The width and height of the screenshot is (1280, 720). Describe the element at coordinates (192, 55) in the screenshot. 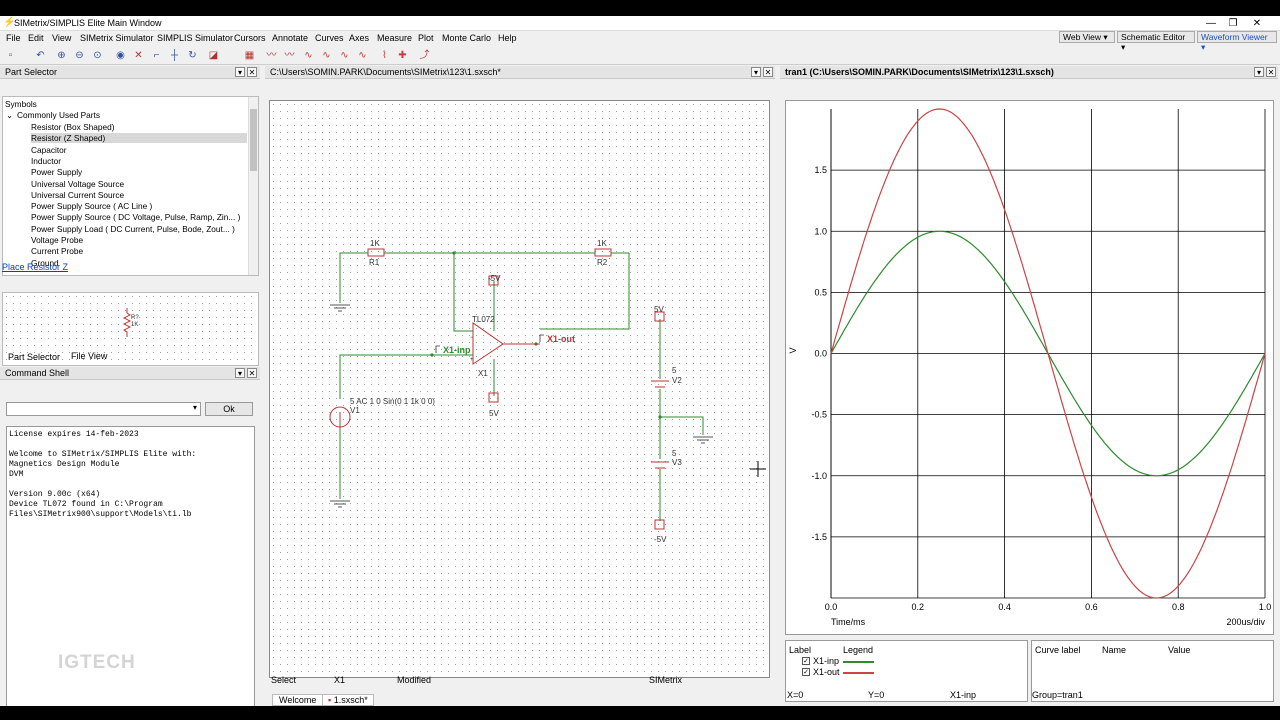

I see `rotate-icon: ↻` at that location.